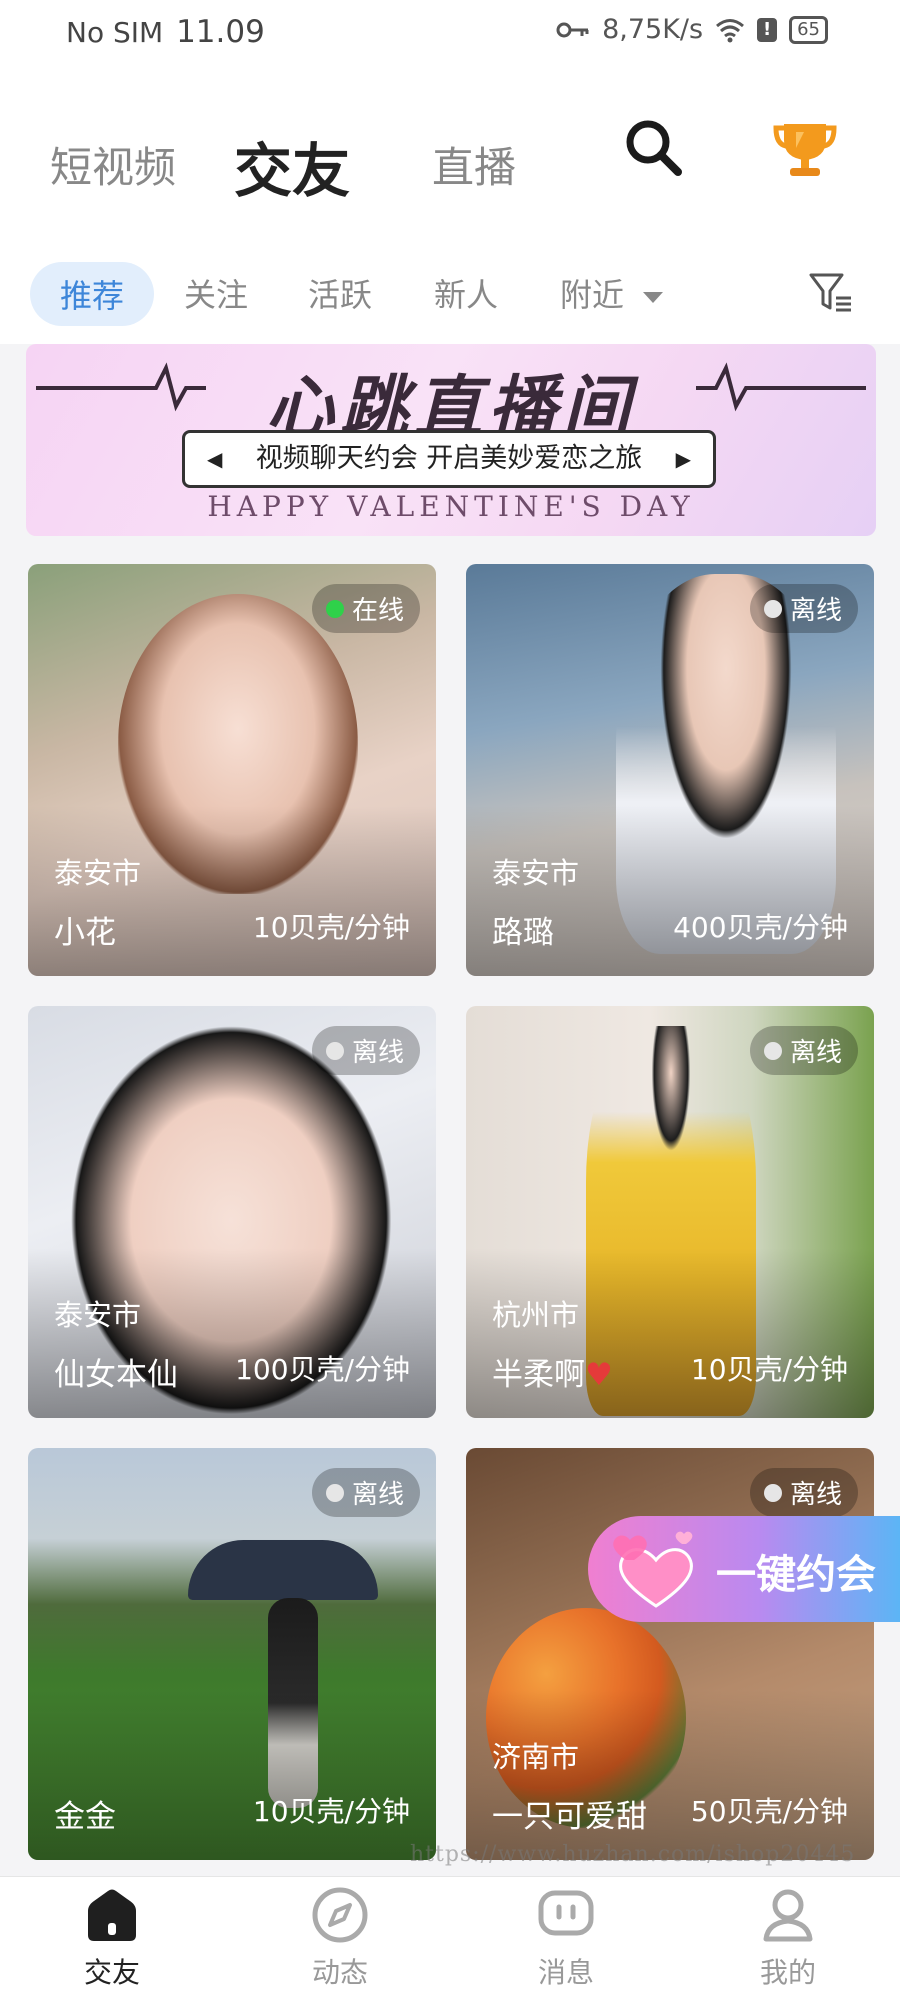  I want to click on nav-item-moments: 动态, so click(340, 1938).